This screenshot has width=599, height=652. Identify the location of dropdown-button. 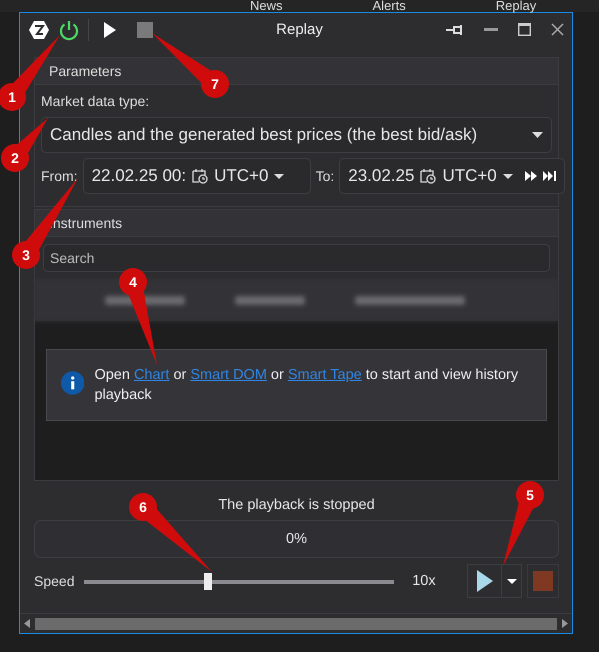
(512, 581).